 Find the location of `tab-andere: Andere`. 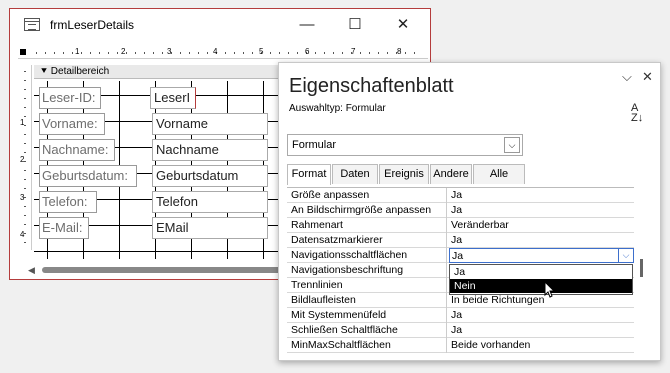

tab-andere: Andere is located at coordinates (451, 174).